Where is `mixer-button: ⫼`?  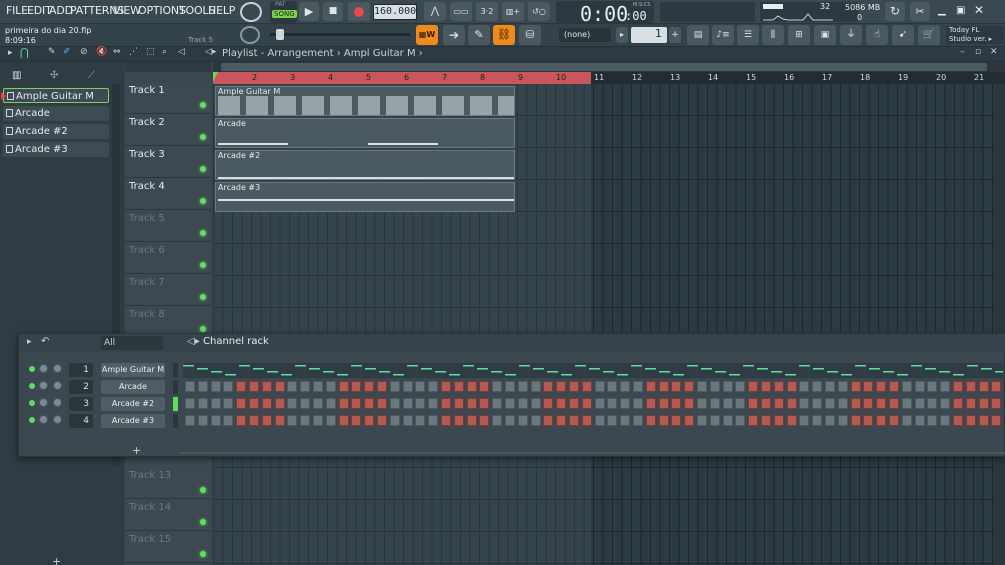 mixer-button: ⫼ is located at coordinates (773, 35).